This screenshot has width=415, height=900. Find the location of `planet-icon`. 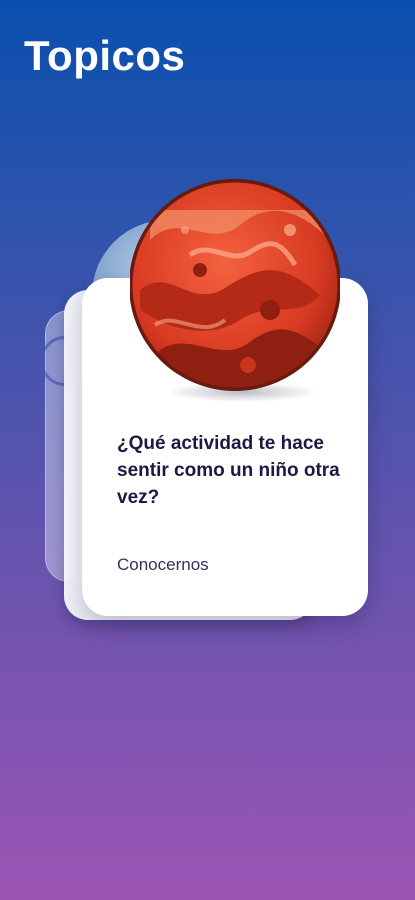

planet-icon is located at coordinates (235, 286).